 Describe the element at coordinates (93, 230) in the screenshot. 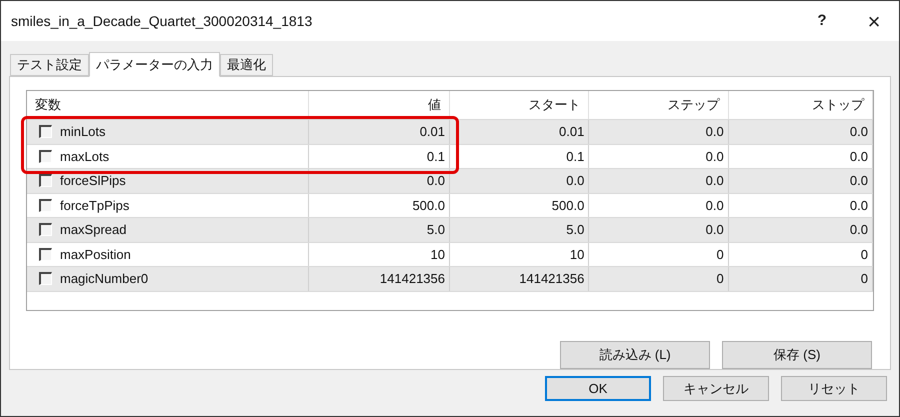

I see `table-cell-text: maxSpread` at that location.